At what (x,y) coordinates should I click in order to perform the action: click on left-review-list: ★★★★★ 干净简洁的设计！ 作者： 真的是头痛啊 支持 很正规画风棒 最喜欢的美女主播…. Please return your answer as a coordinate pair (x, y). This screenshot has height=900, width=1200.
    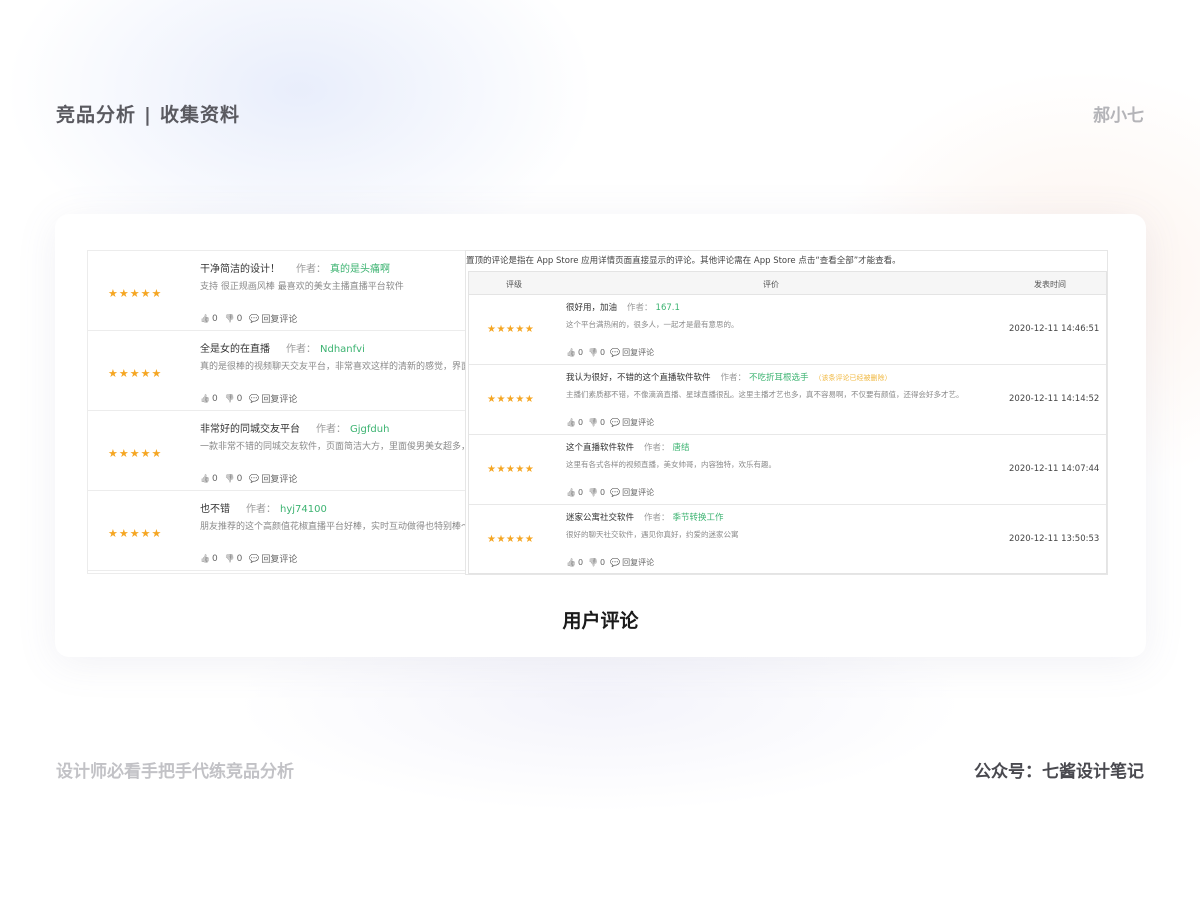
    Looking at the image, I should click on (283, 412).